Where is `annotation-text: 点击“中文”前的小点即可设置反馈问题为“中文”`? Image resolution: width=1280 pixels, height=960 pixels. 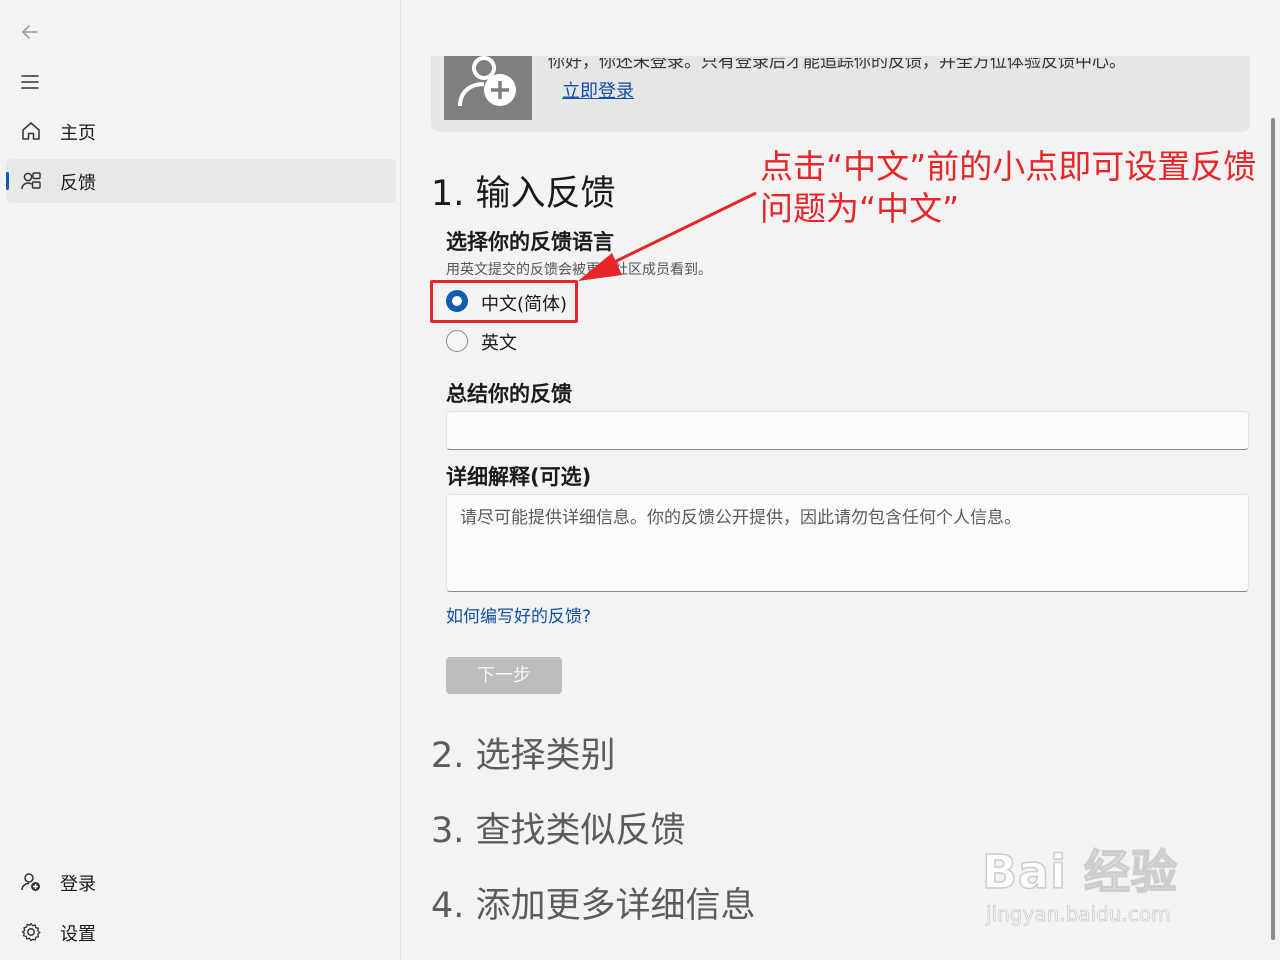 annotation-text: 点击“中文”前的小点即可设置反馈问题为“中文” is located at coordinates (1008, 187).